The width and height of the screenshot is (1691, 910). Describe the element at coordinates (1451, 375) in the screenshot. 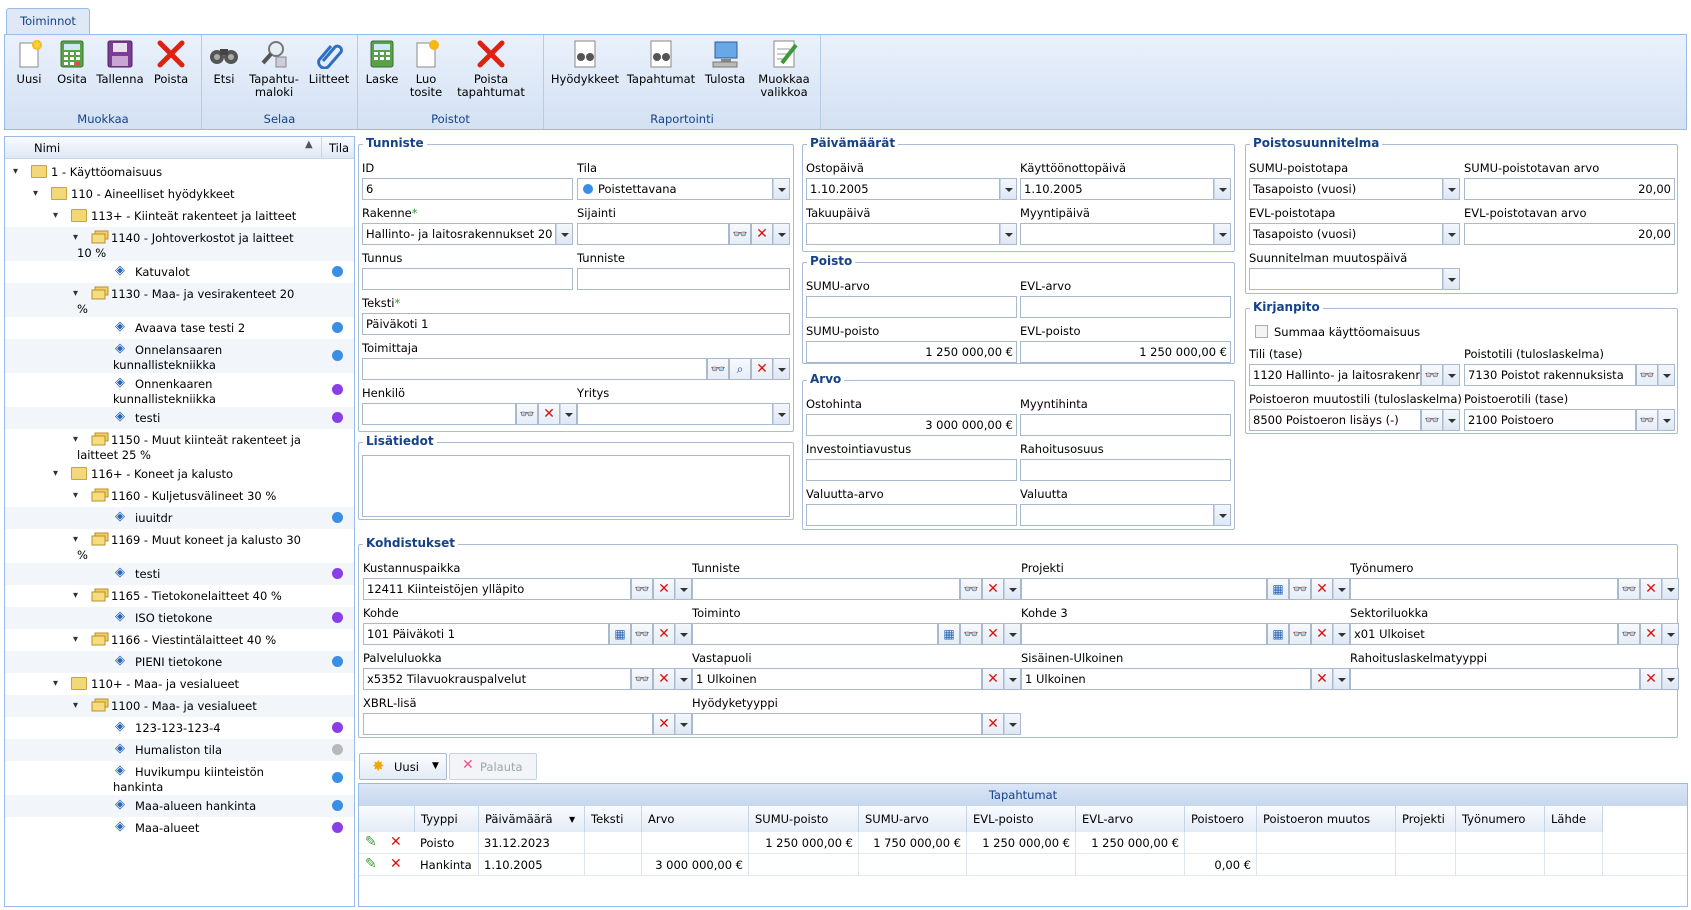

I see `tili-tase-dropdown-button` at that location.